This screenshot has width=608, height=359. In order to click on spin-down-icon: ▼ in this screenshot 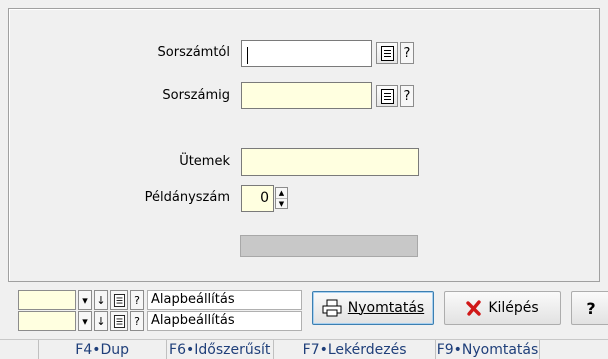, I will do `click(281, 203)`.